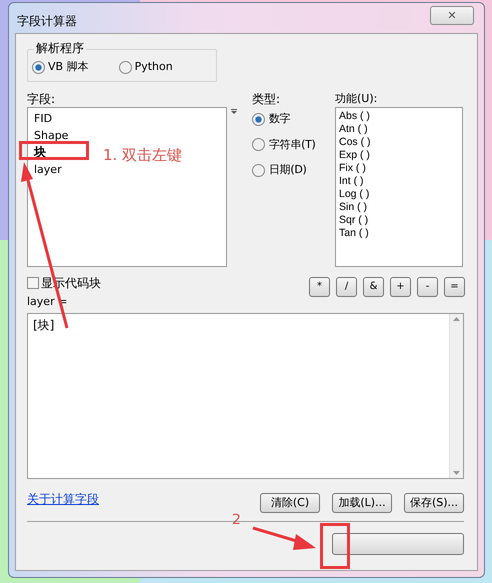 This screenshot has height=583, width=492. What do you see at coordinates (353, 129) in the screenshot?
I see `function-item: Atn ( )` at bounding box center [353, 129].